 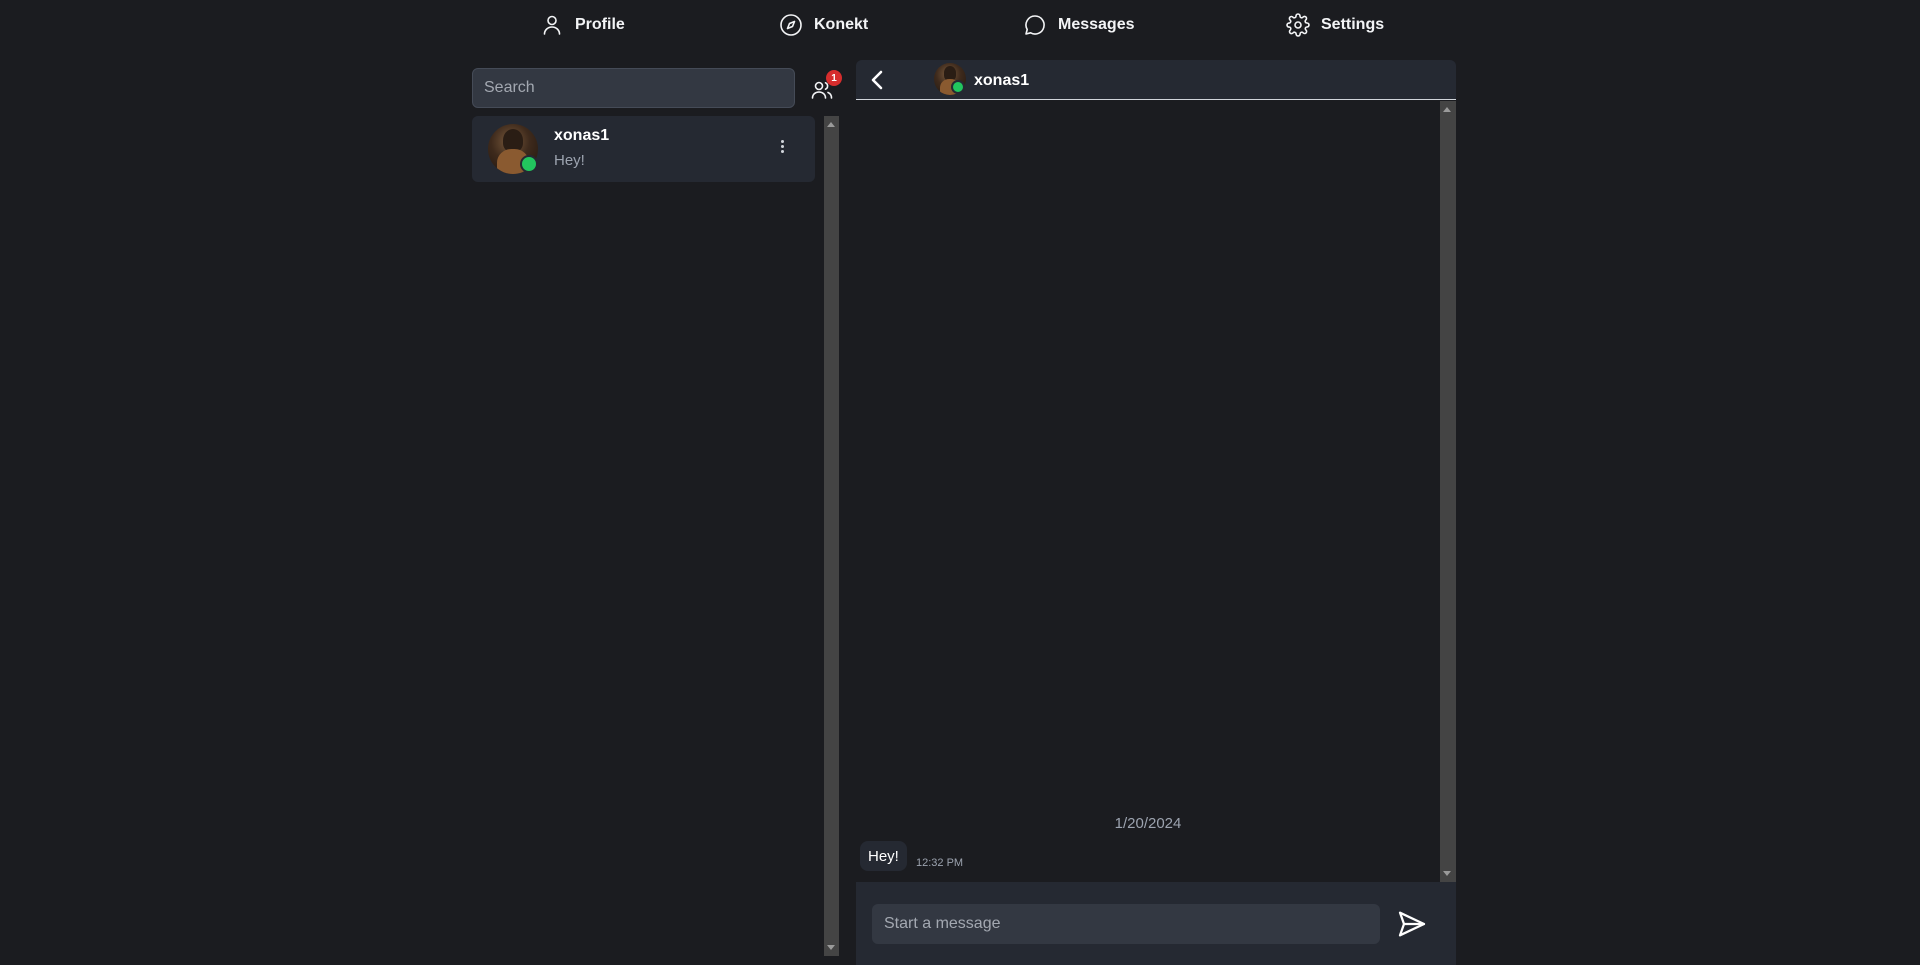 I want to click on chevron-left-icon, so click(x=878, y=80).